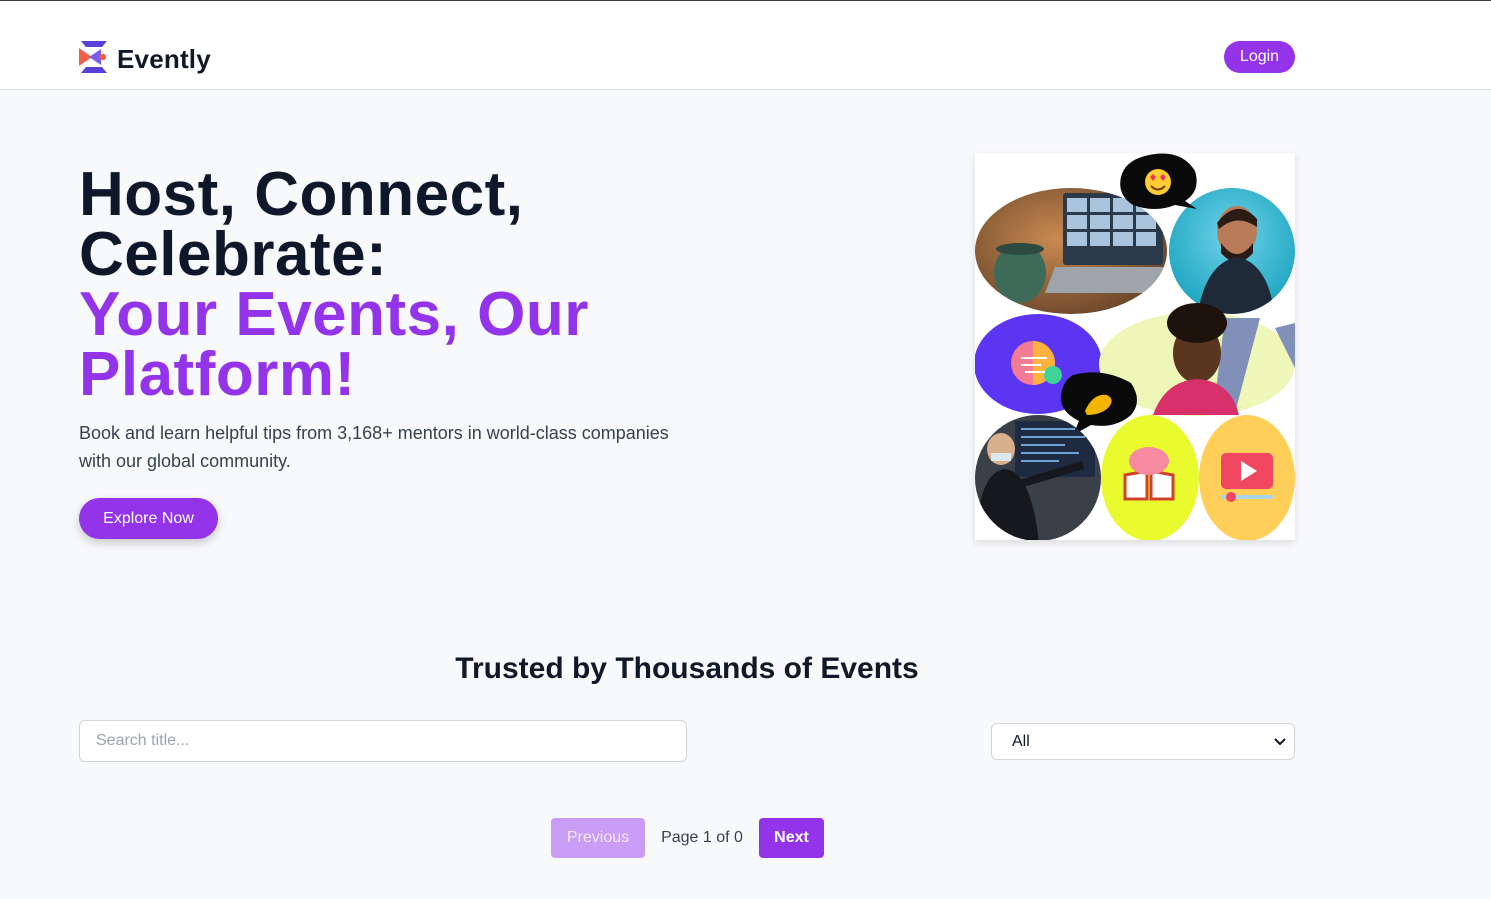  I want to click on hero-title-line-1: Host, Connect,, so click(301, 194).